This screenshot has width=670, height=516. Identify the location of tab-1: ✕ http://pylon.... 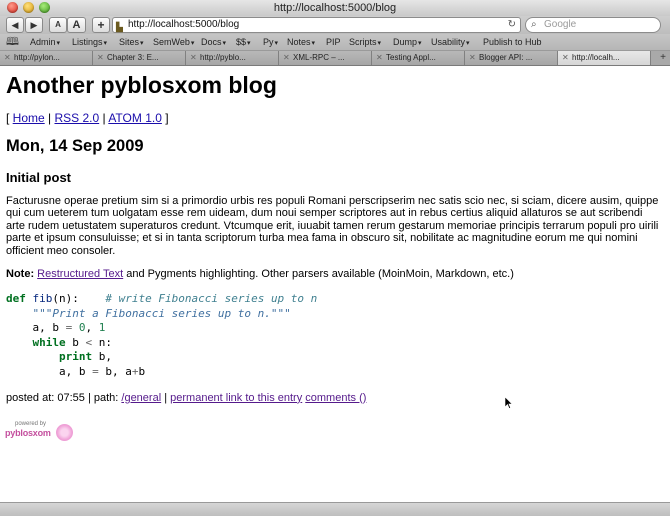
(46, 58).